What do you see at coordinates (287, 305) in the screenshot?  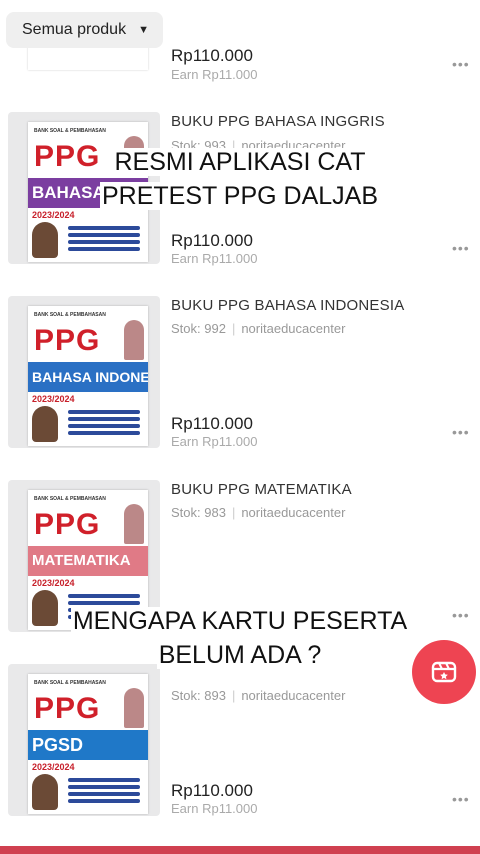 I see `product-title: BUKU PPG BAHASA INDONESIA` at bounding box center [287, 305].